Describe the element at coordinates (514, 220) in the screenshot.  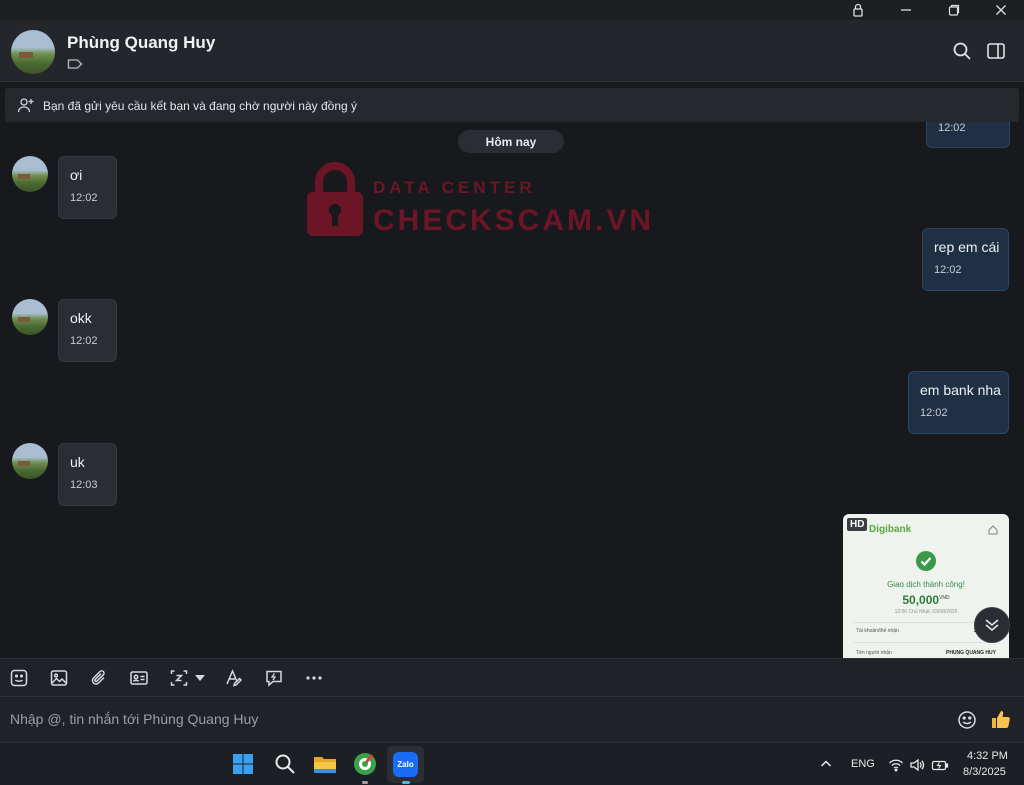
I see `watermark-line2: CHECKSCAM.VN` at that location.